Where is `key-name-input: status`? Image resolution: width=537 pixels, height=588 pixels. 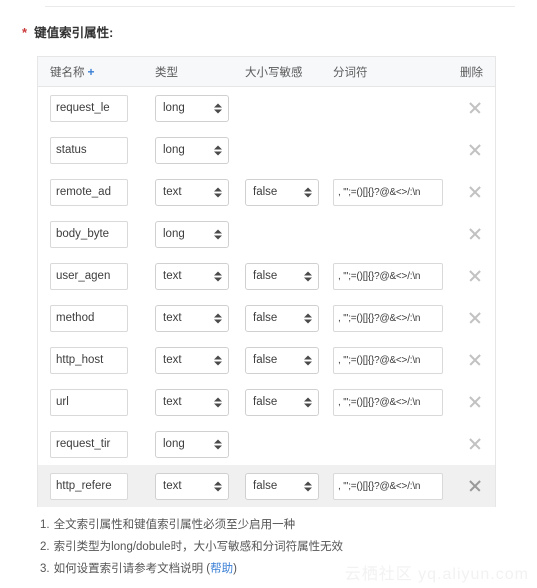 key-name-input: status is located at coordinates (89, 150).